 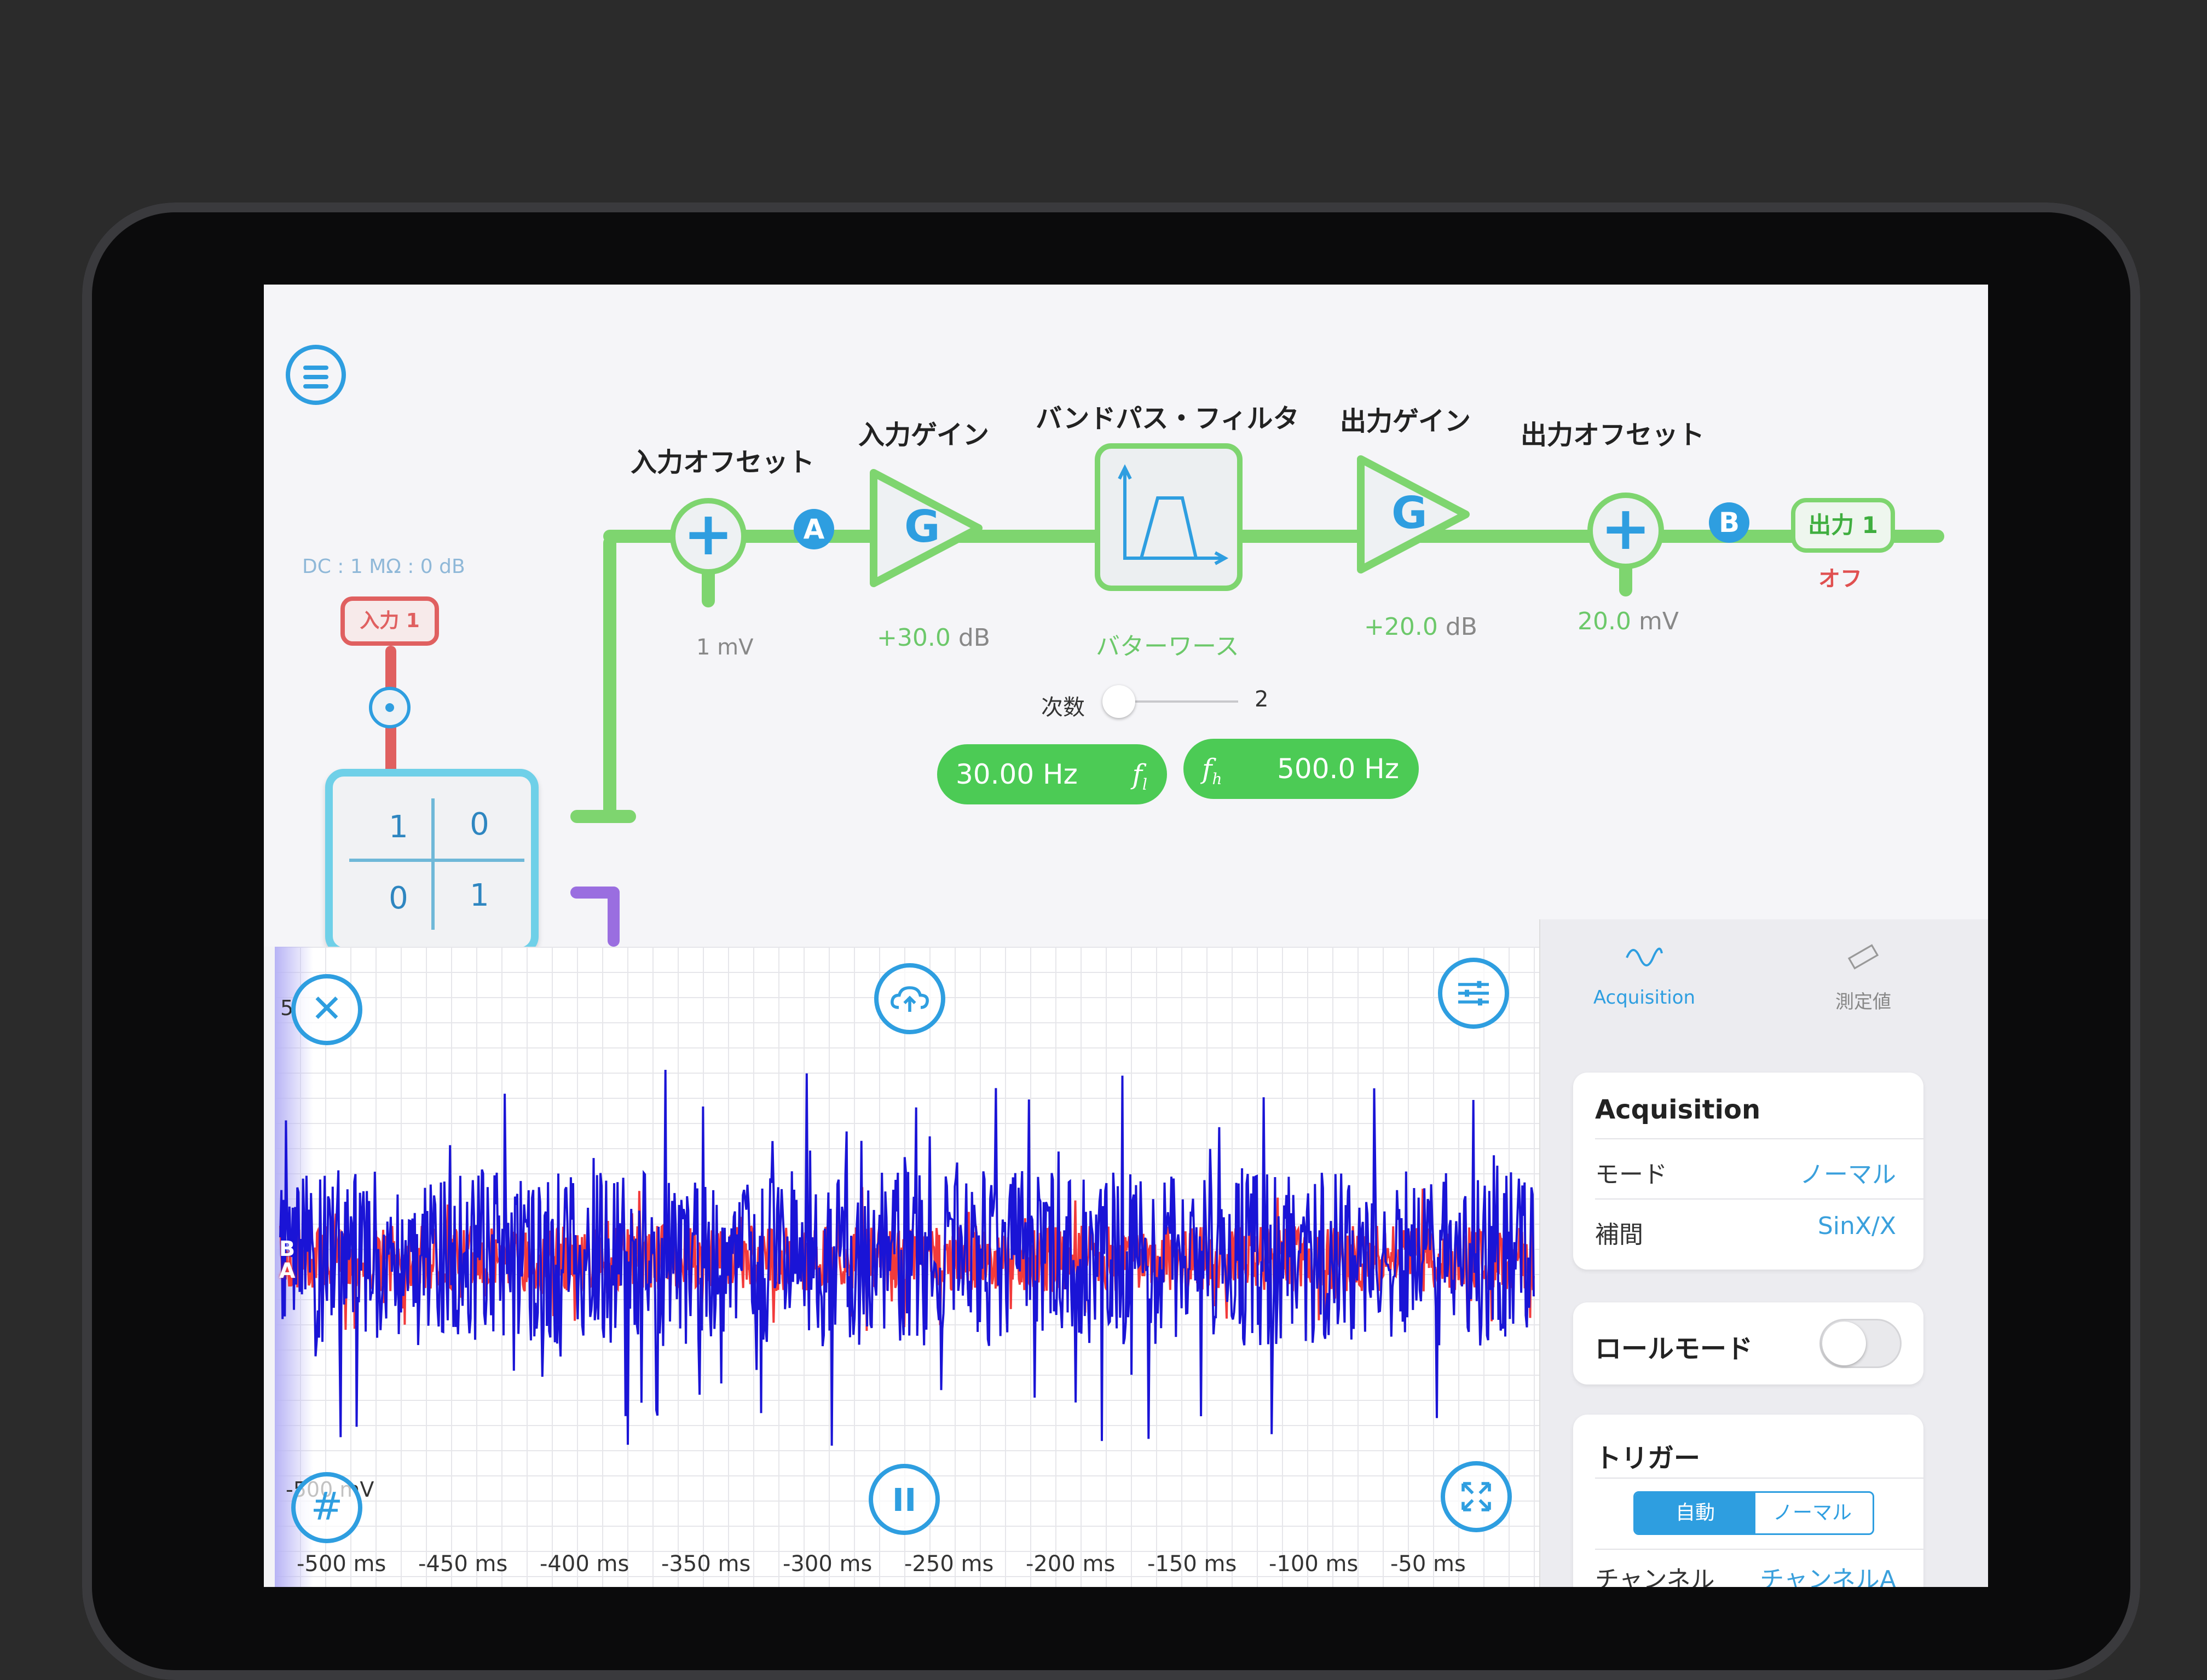 I want to click on bandpass-response-icon, so click(x=1174, y=514).